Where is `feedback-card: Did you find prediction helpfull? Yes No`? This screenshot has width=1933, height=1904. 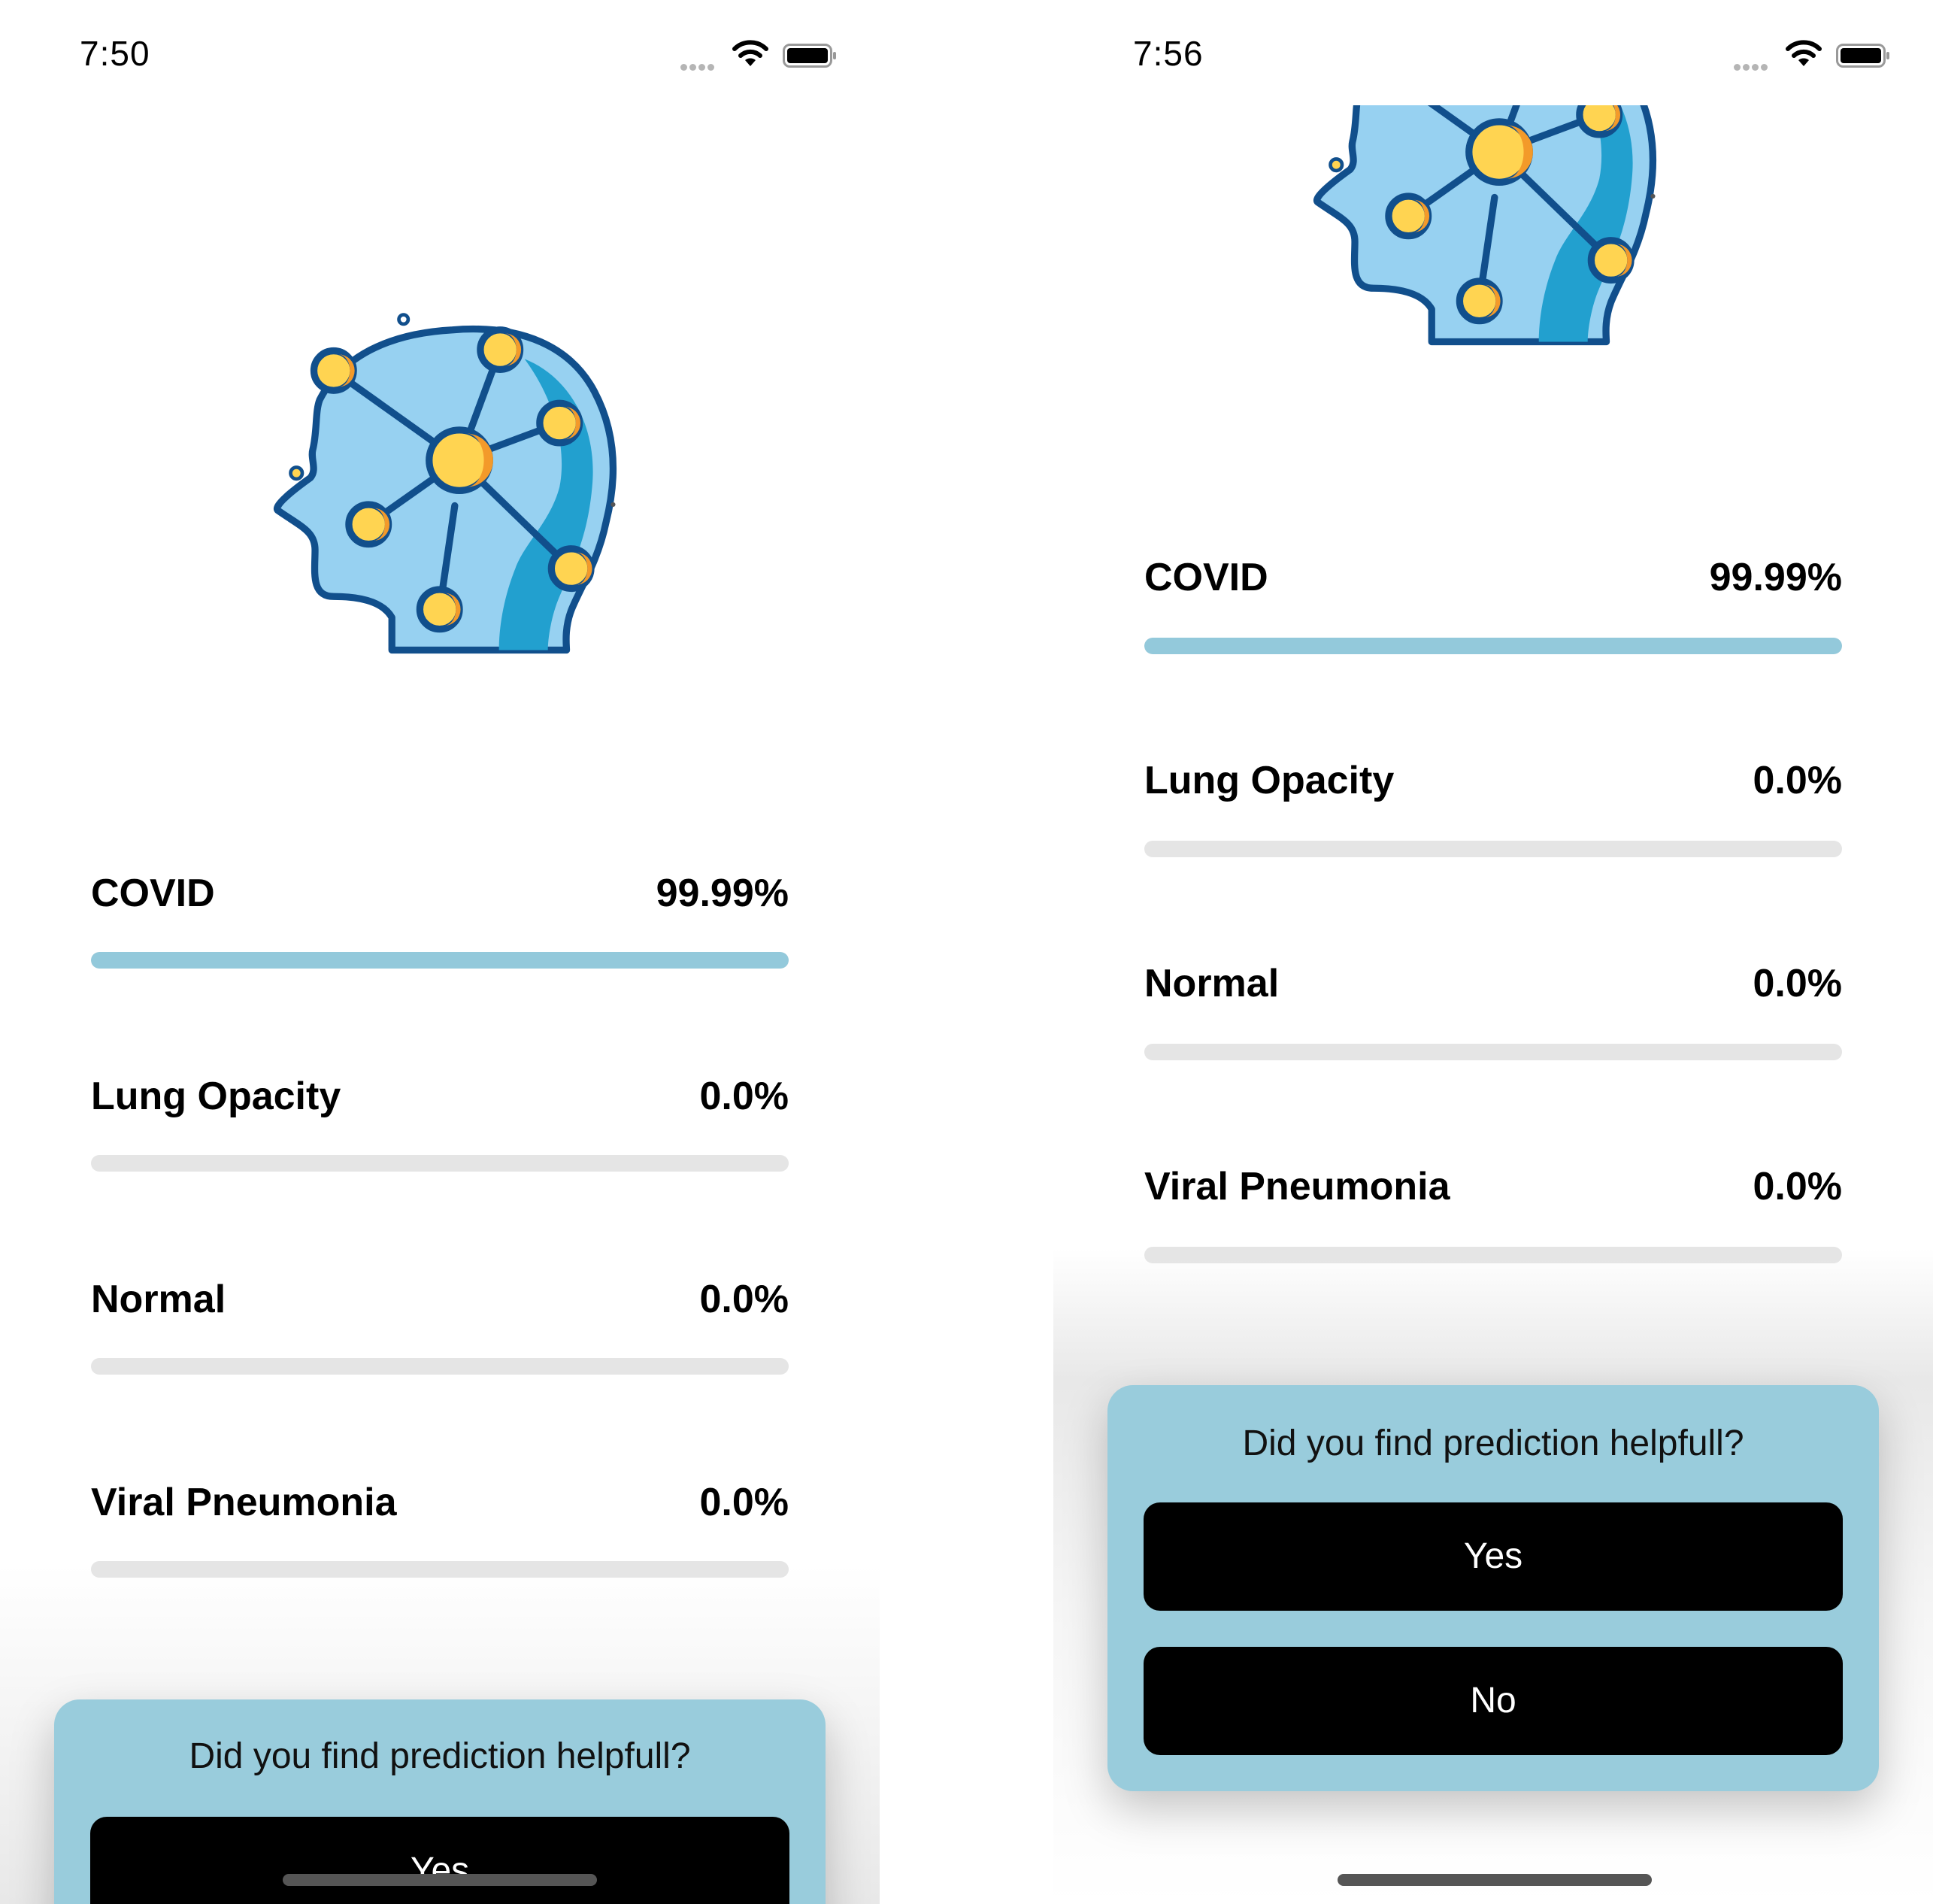
feedback-card: Did you find prediction helpfull? Yes No is located at coordinates (1493, 1588).